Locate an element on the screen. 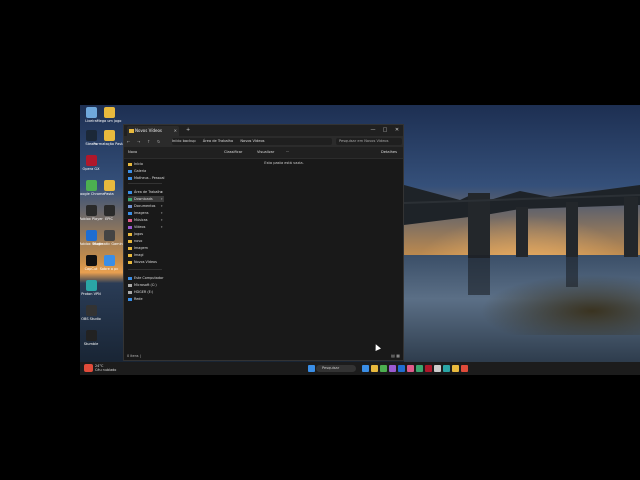 This screenshot has height=480, width=640. view-button: Visualizar is located at coordinates (265, 152).